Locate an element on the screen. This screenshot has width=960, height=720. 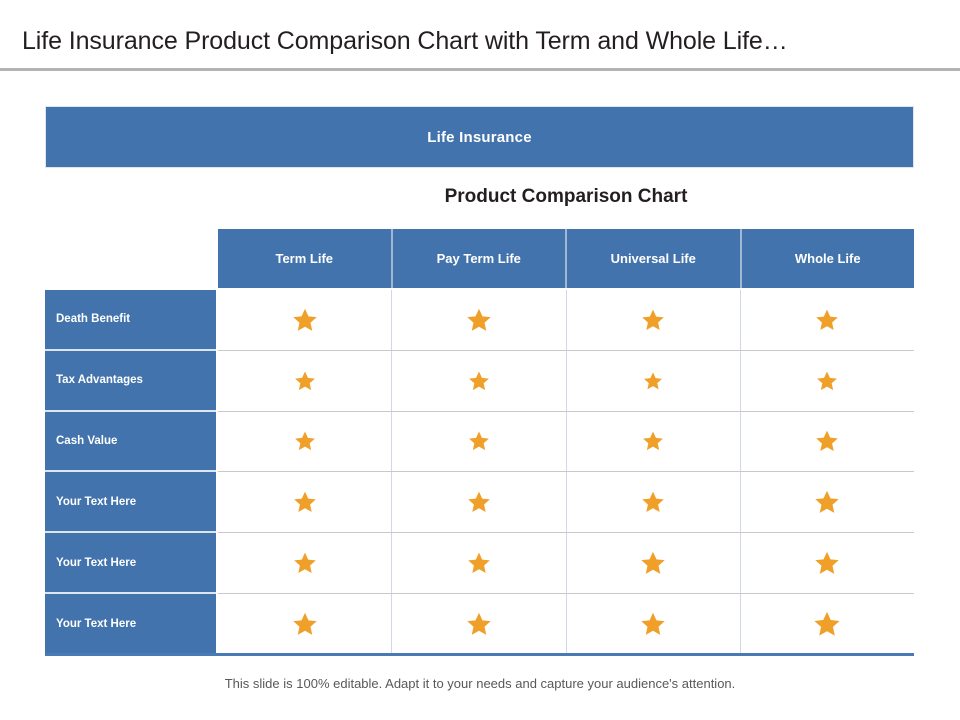
column-header-whole-life: Whole Life is located at coordinates (827, 258).